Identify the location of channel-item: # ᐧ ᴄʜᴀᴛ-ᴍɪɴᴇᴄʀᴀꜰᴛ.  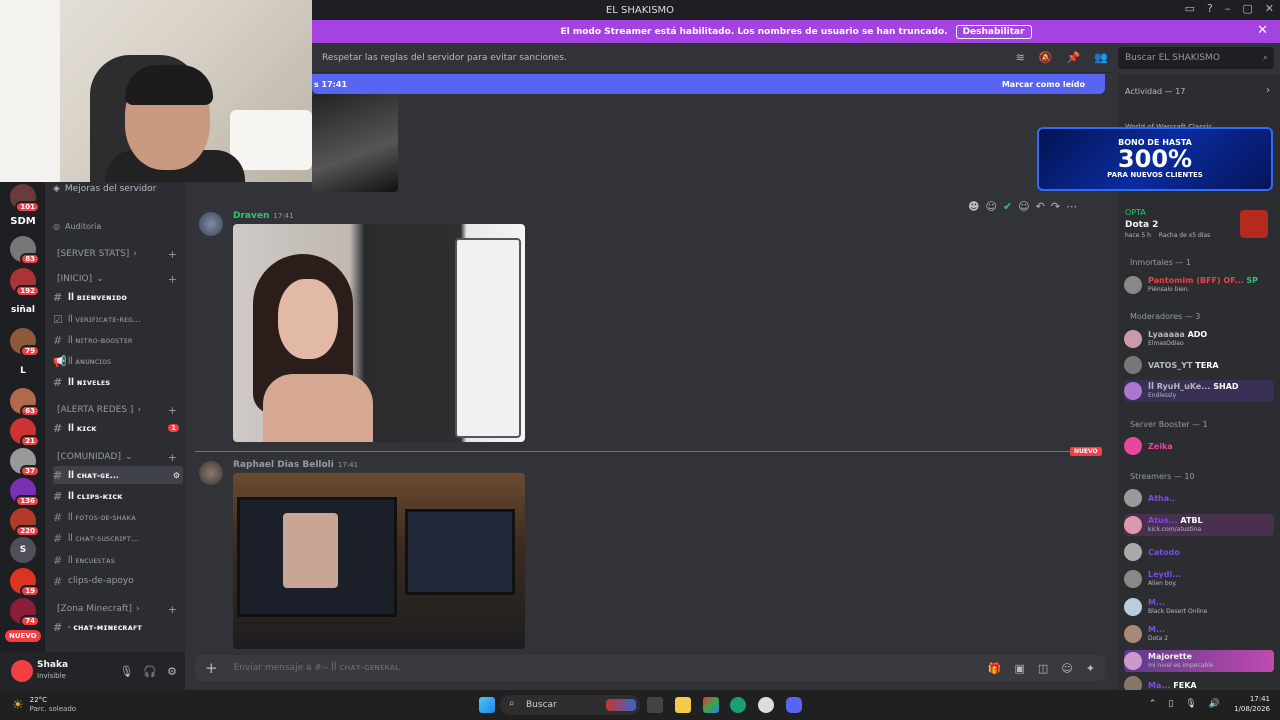
(118, 627).